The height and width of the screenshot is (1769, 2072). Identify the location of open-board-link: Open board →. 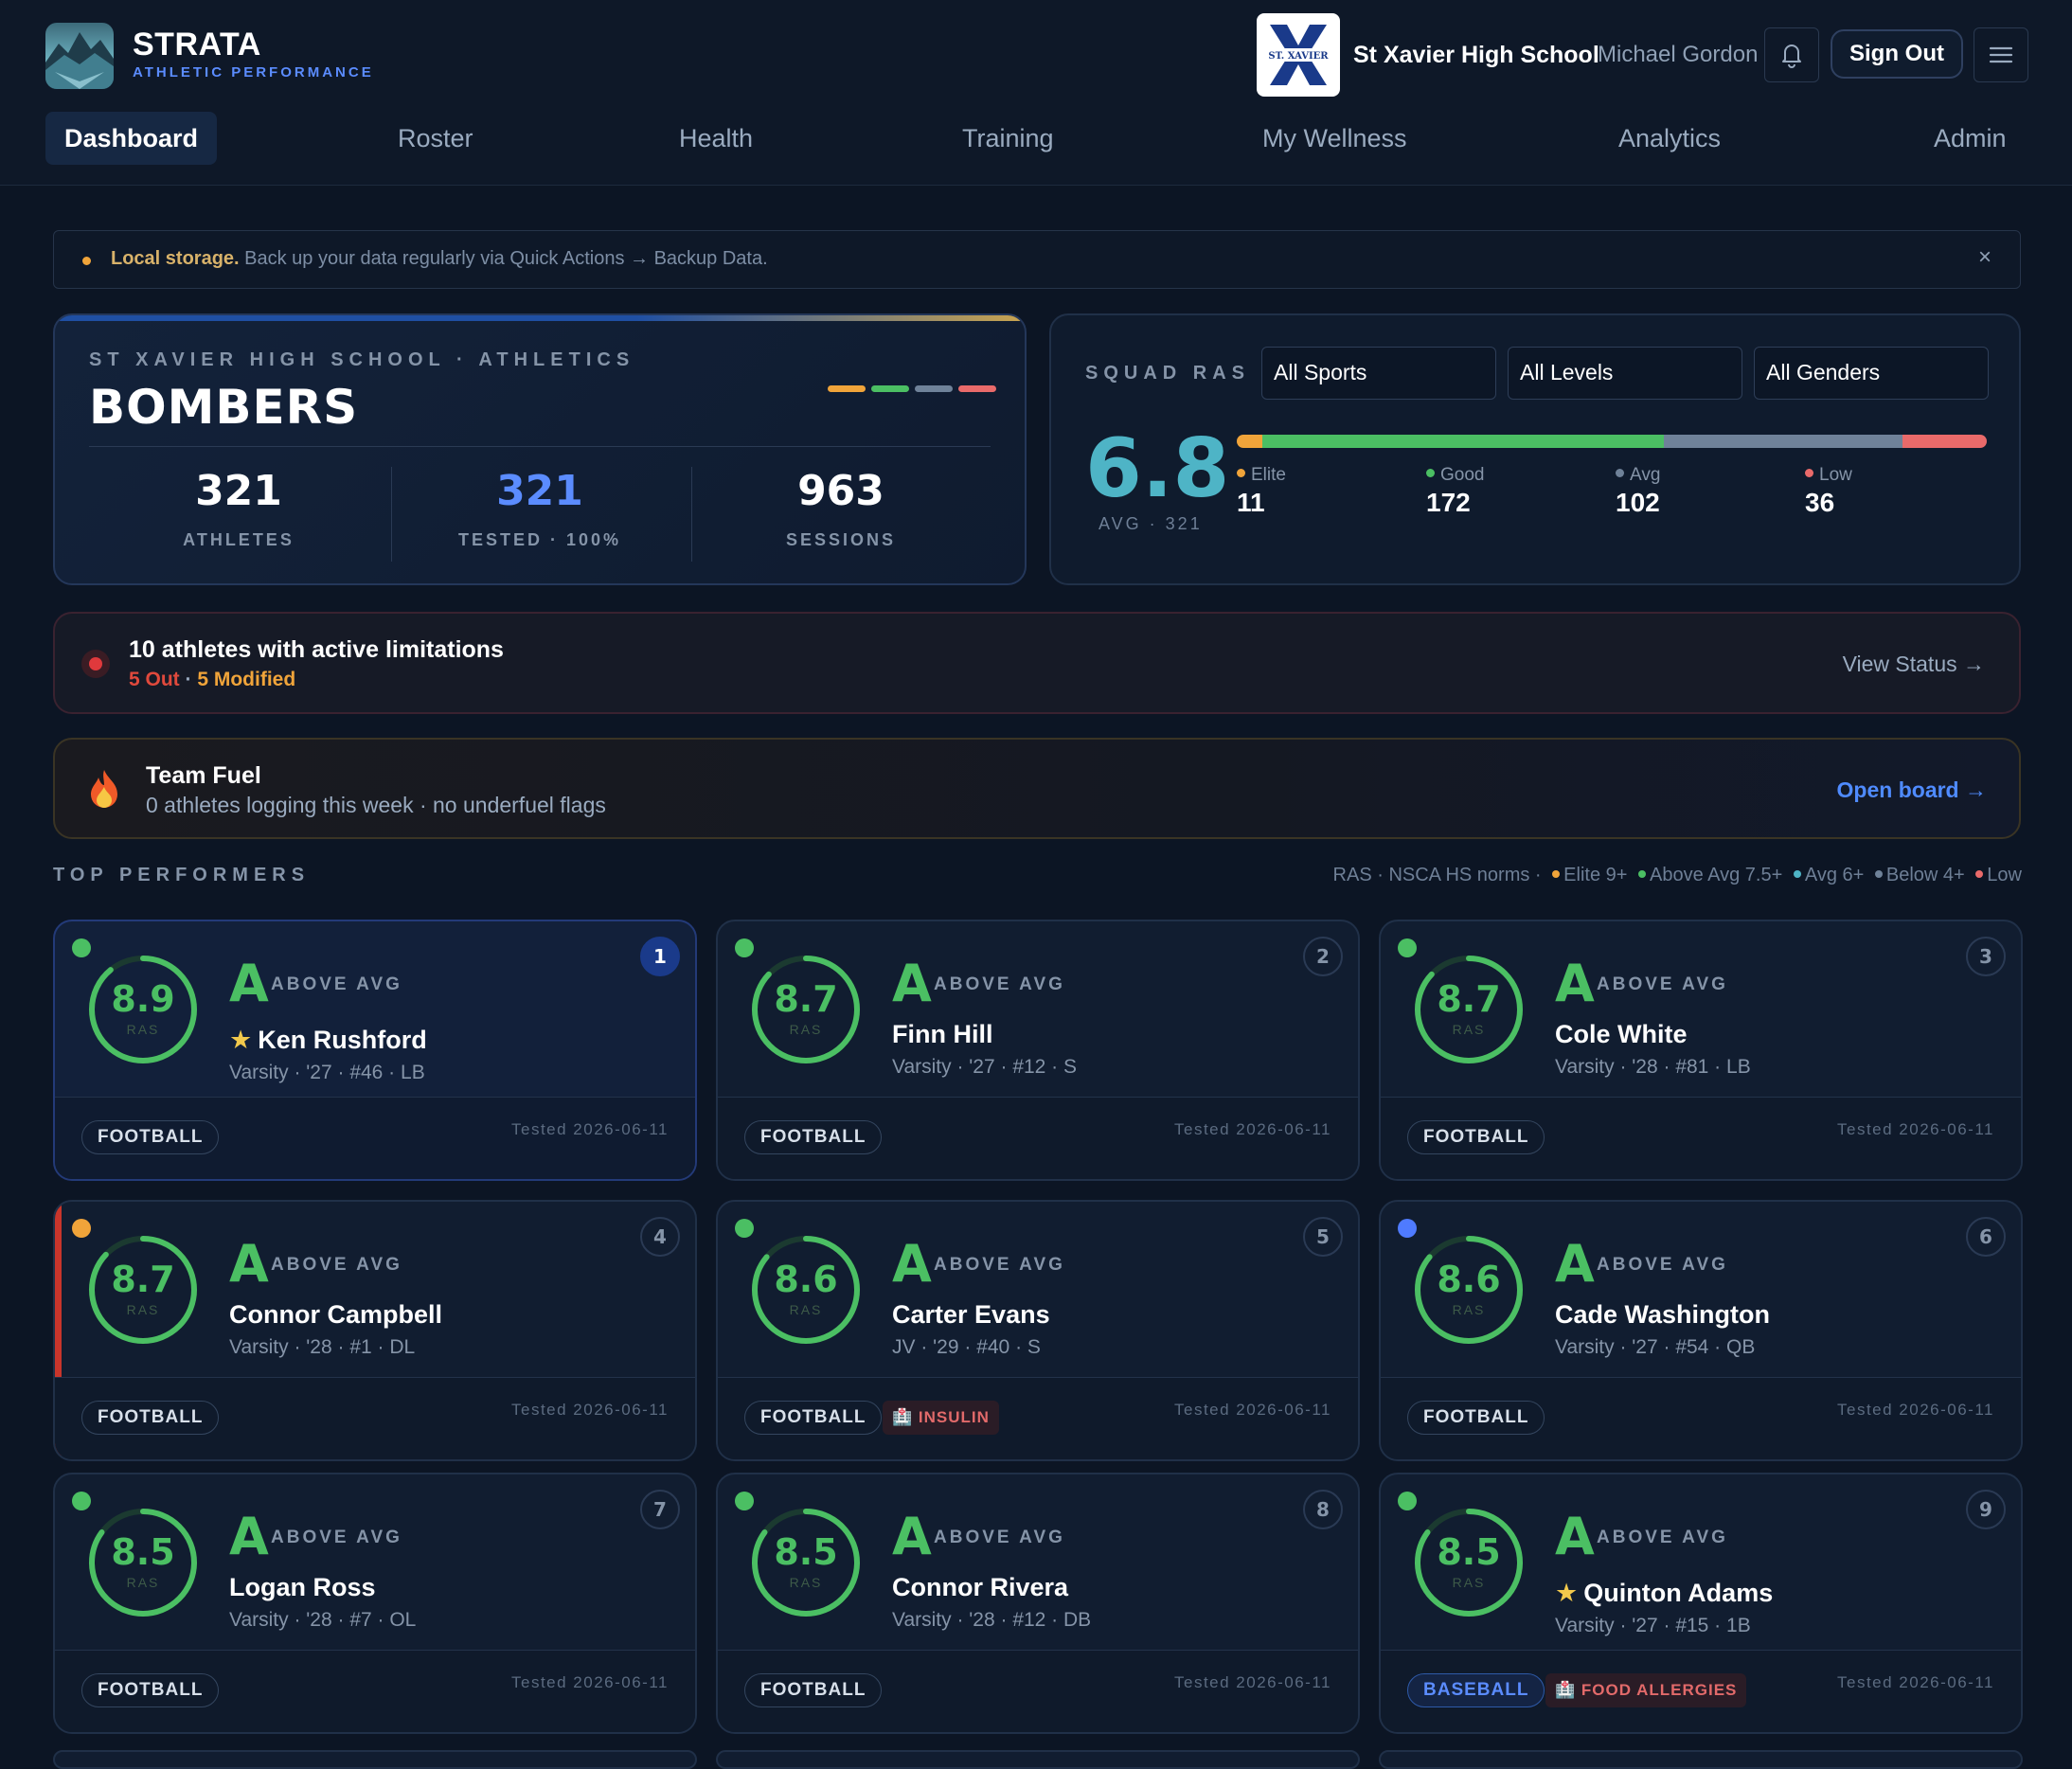
(1912, 790).